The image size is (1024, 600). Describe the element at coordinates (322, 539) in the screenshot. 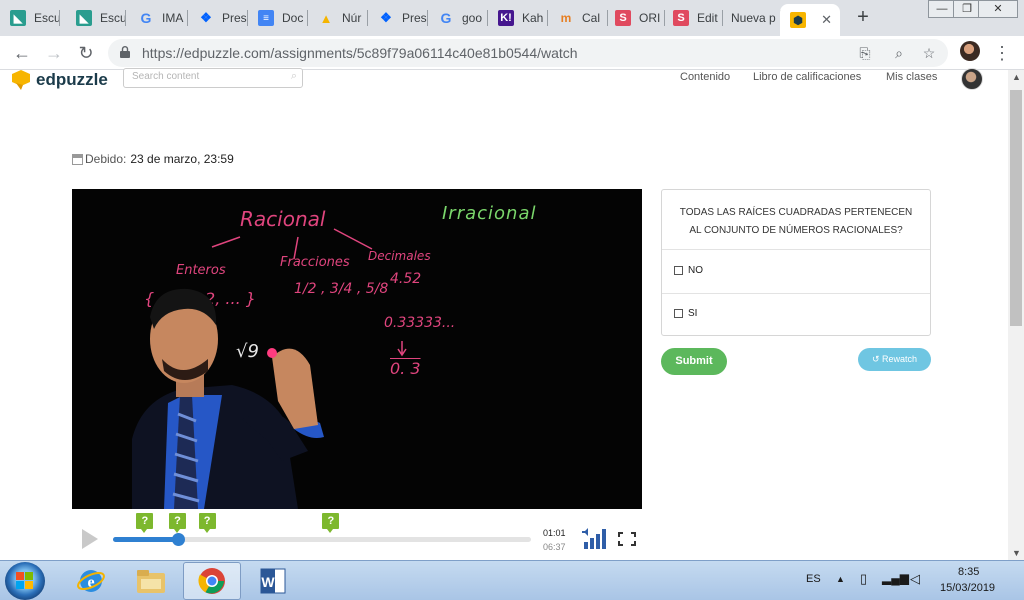

I see `progress-track` at that location.